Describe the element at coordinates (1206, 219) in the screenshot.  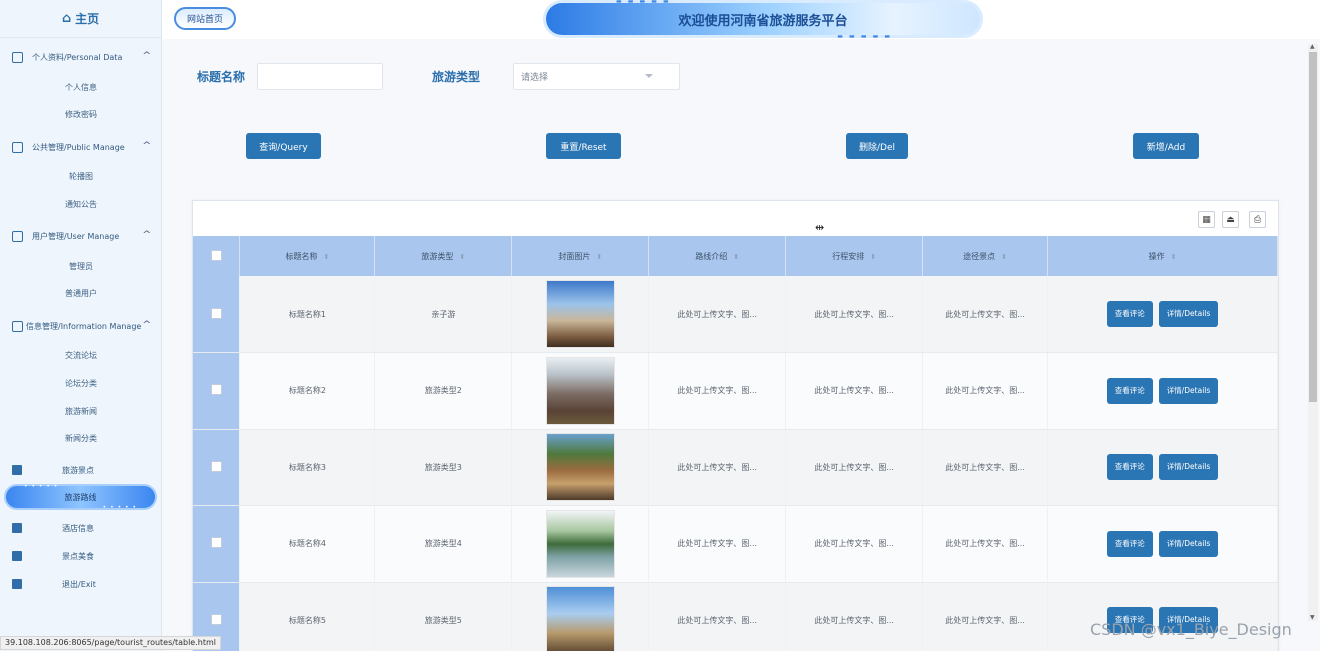
I see `columns-icon: ▦` at that location.